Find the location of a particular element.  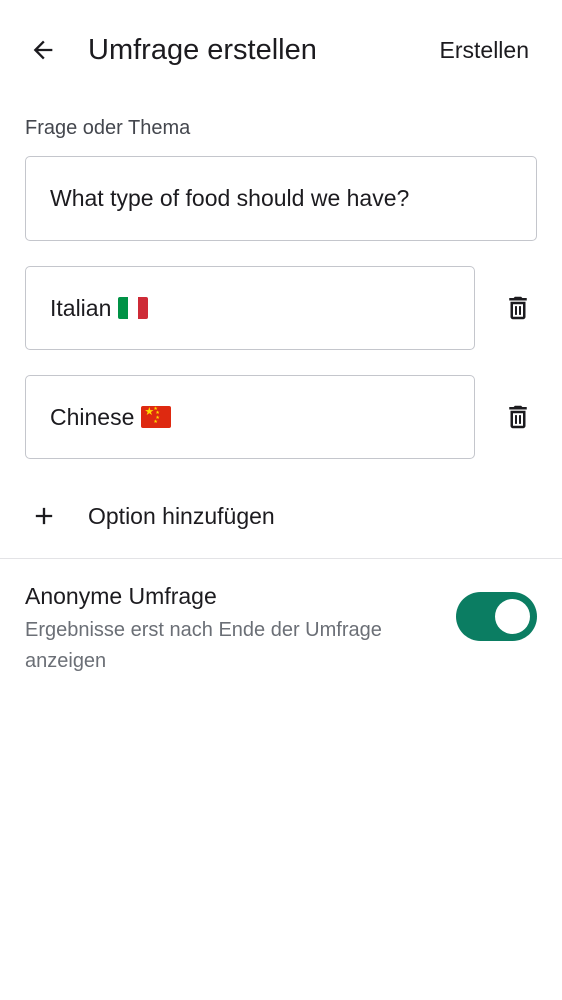

plus-icon is located at coordinates (44, 516).